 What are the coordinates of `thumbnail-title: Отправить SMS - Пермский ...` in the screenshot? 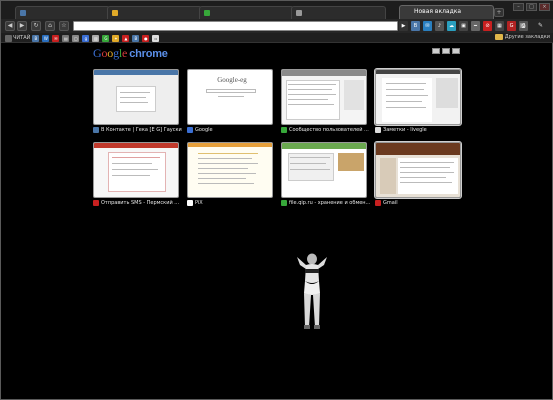 It's located at (138, 203).